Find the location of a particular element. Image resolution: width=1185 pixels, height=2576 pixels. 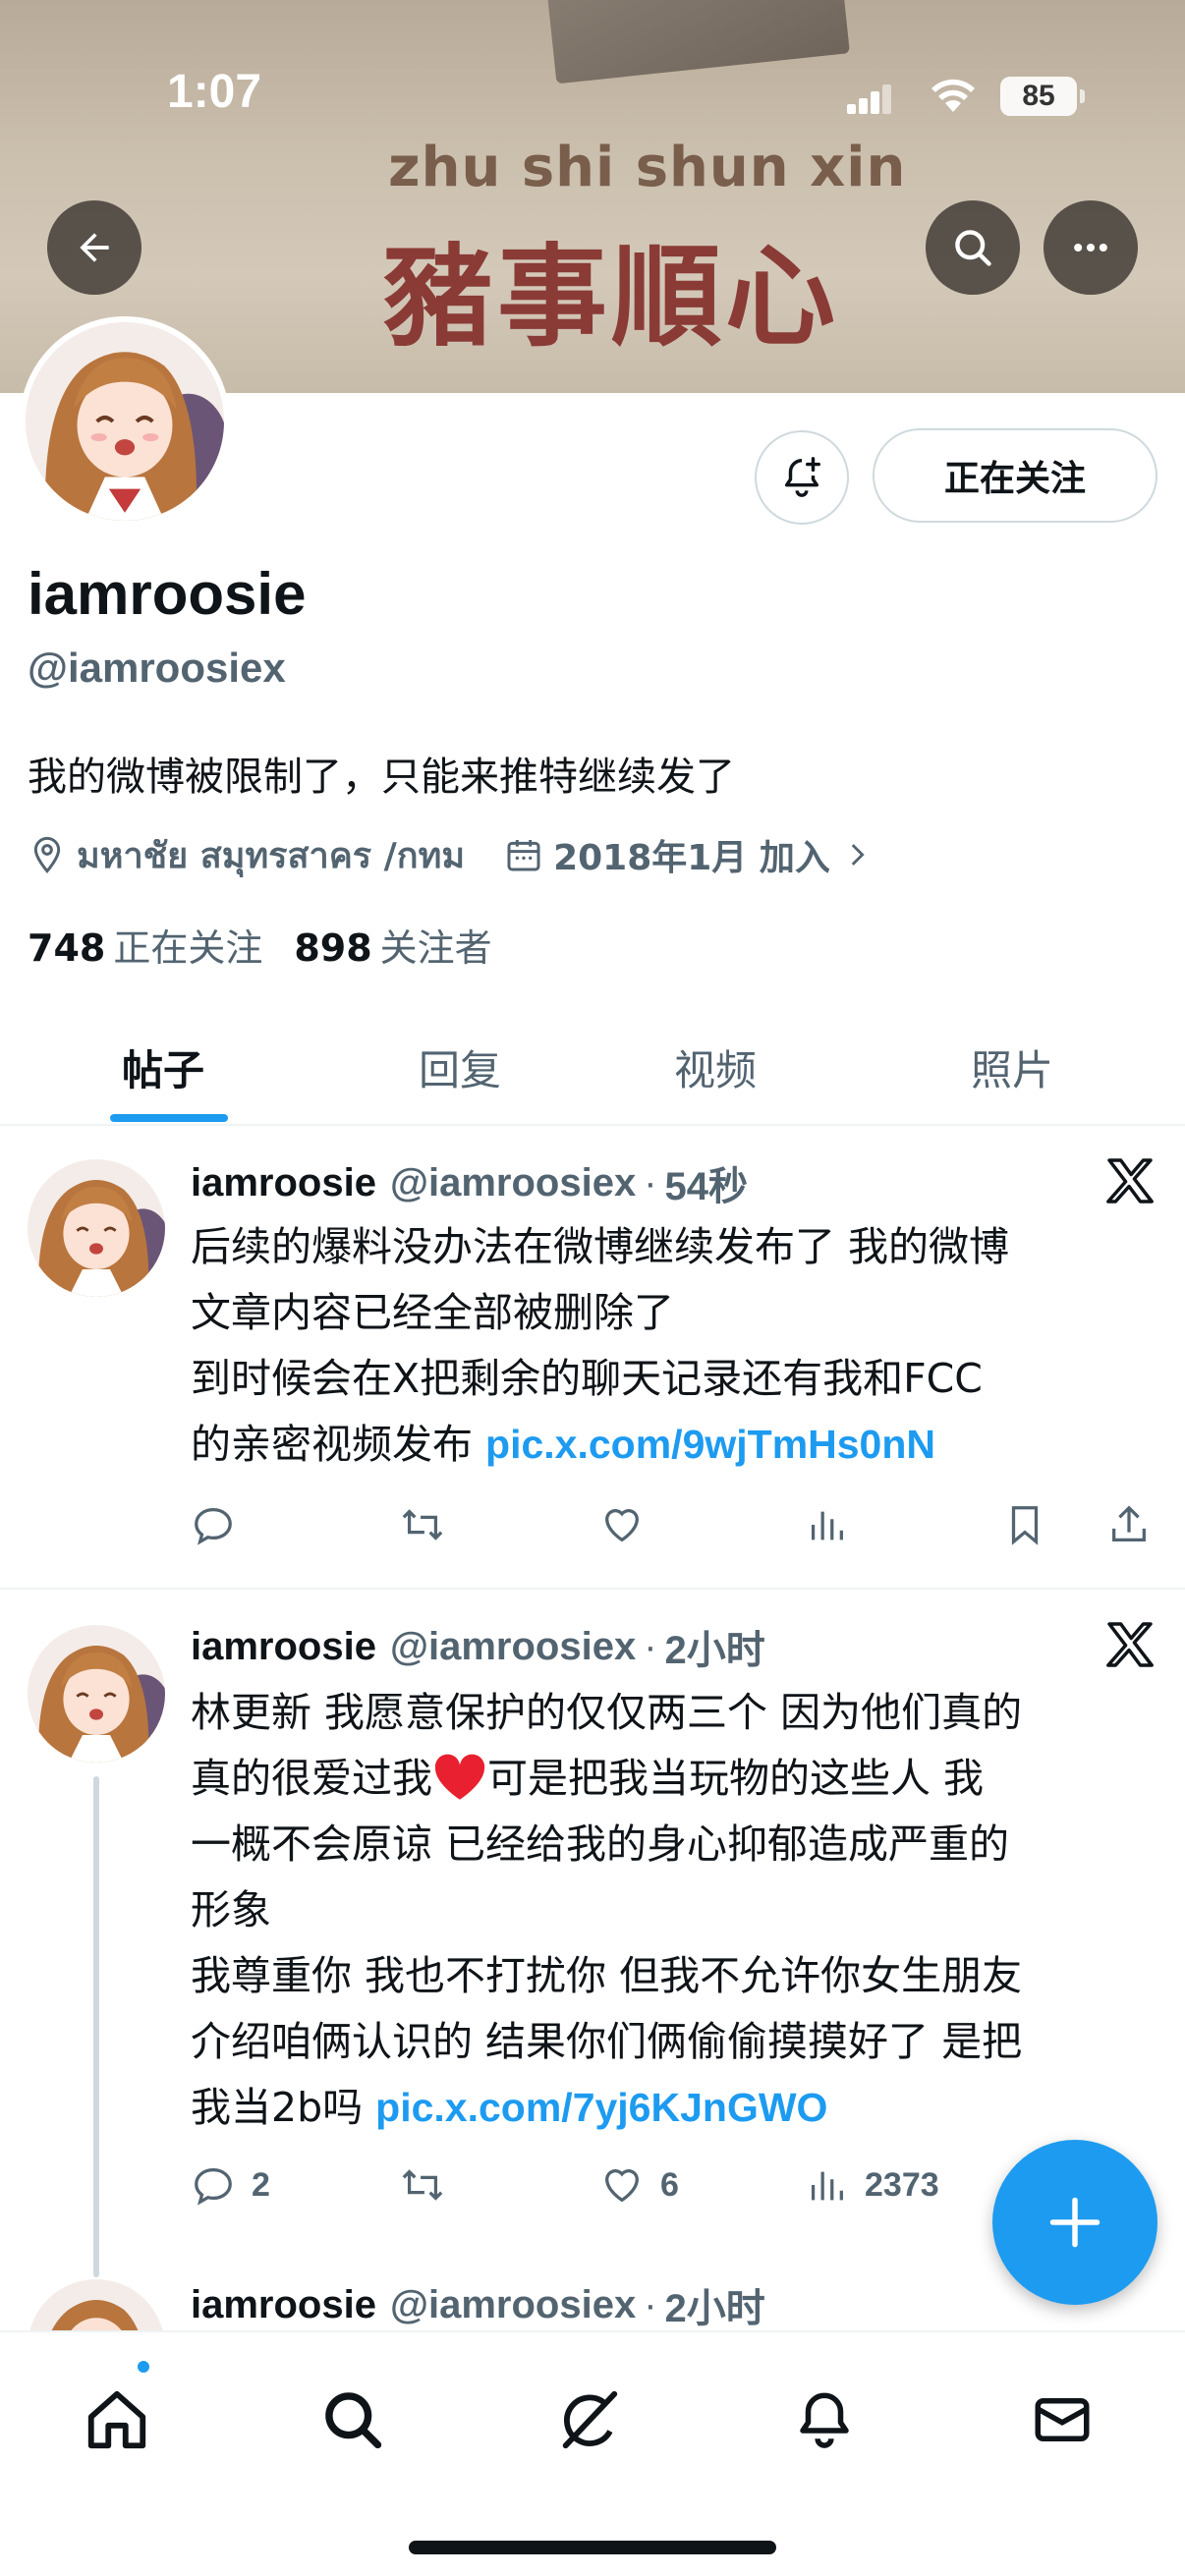

profile-joined: 2018年1月 加入 is located at coordinates (689, 854).